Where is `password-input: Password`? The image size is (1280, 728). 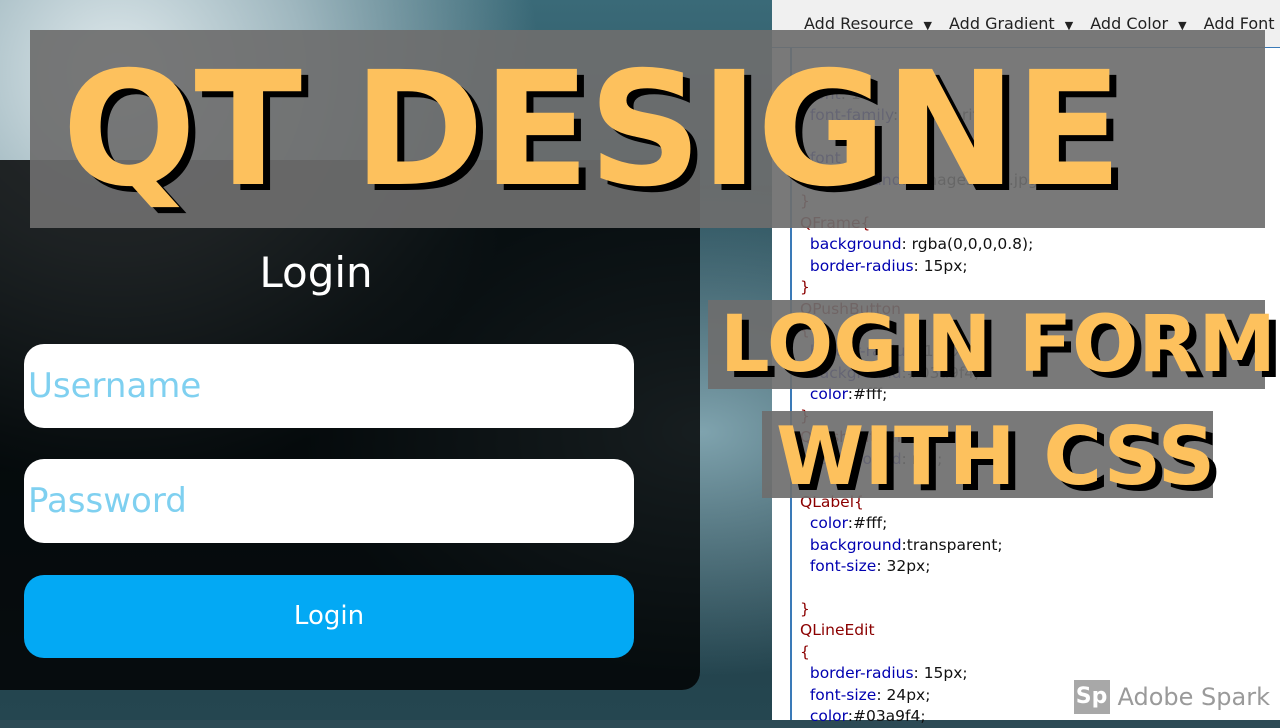
password-input: Password is located at coordinates (329, 501).